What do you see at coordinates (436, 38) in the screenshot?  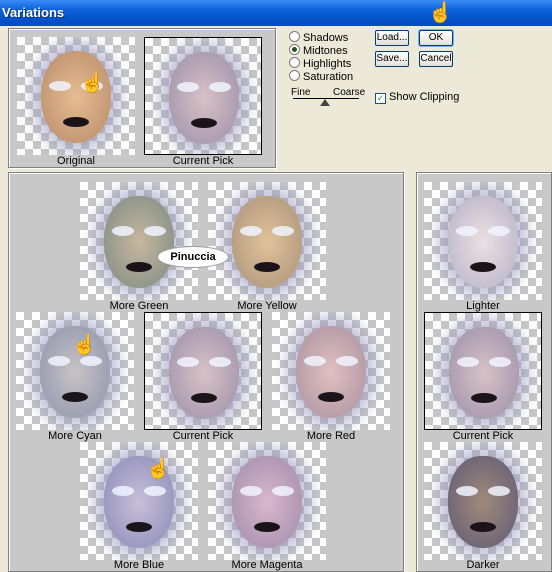 I see `ok-button: OK` at bounding box center [436, 38].